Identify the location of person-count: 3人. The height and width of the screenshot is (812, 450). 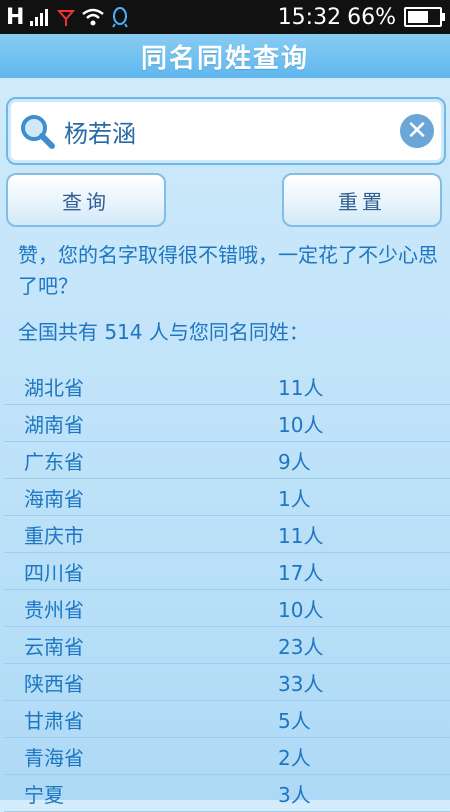
(294, 794).